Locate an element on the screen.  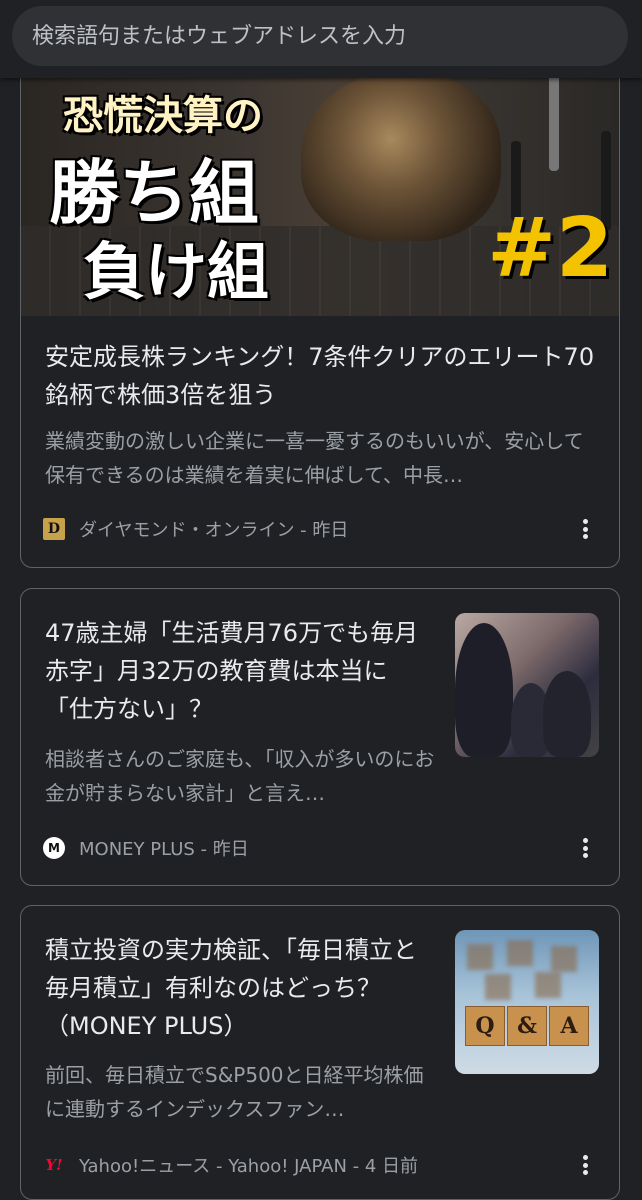
top-bar is located at coordinates (321, 39).